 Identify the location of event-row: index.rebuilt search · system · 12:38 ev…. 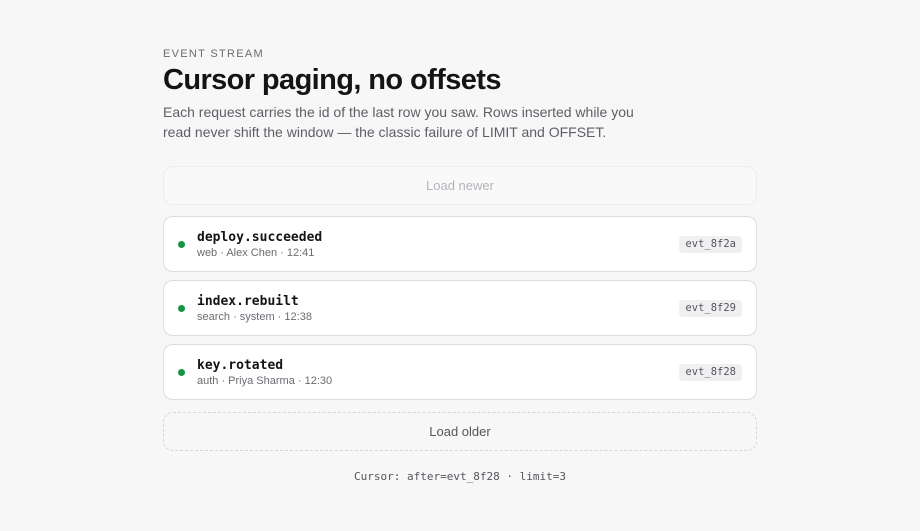
(460, 308).